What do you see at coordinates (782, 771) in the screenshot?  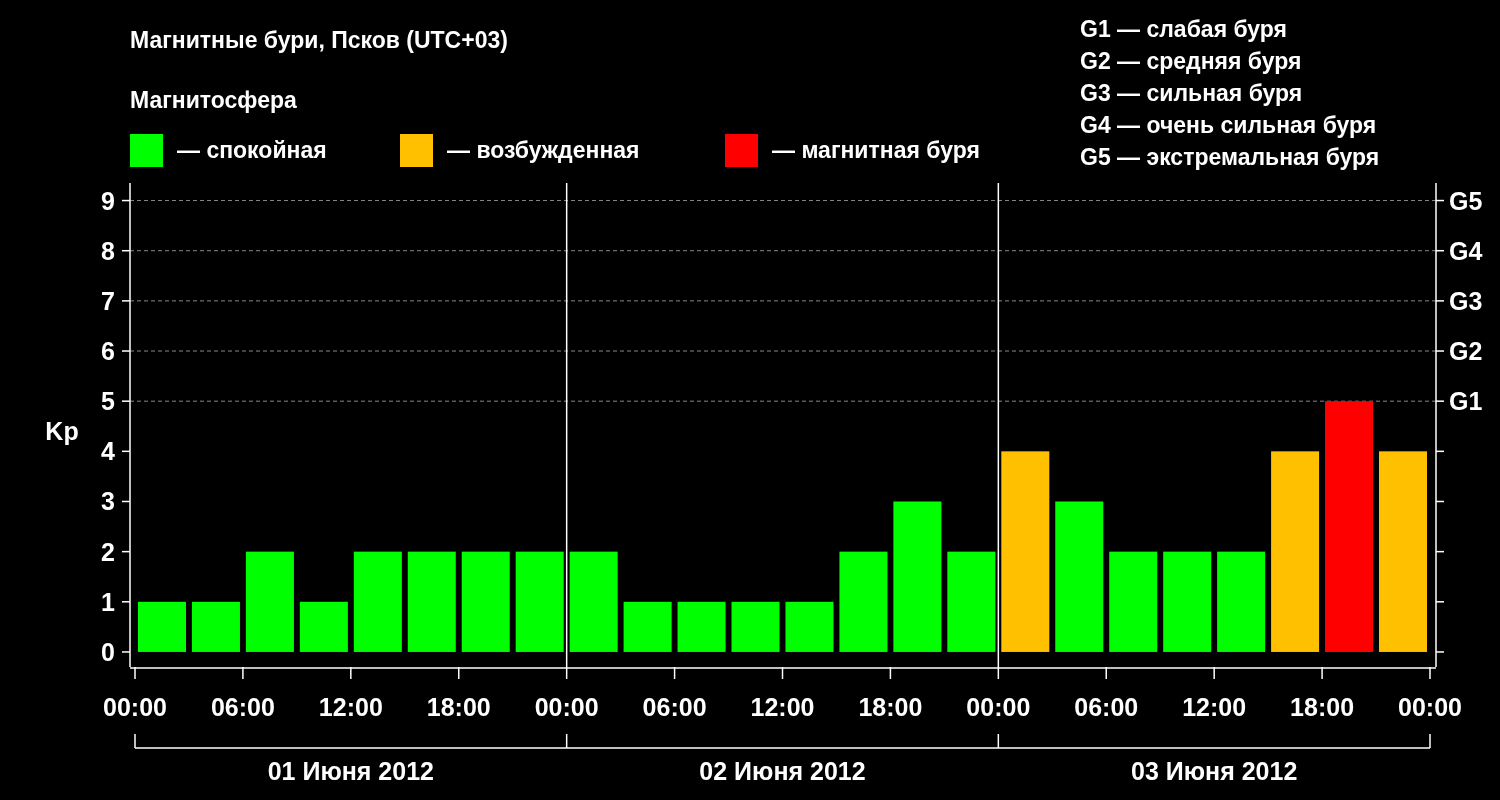 I see `date-label: 02 Июня 2012` at bounding box center [782, 771].